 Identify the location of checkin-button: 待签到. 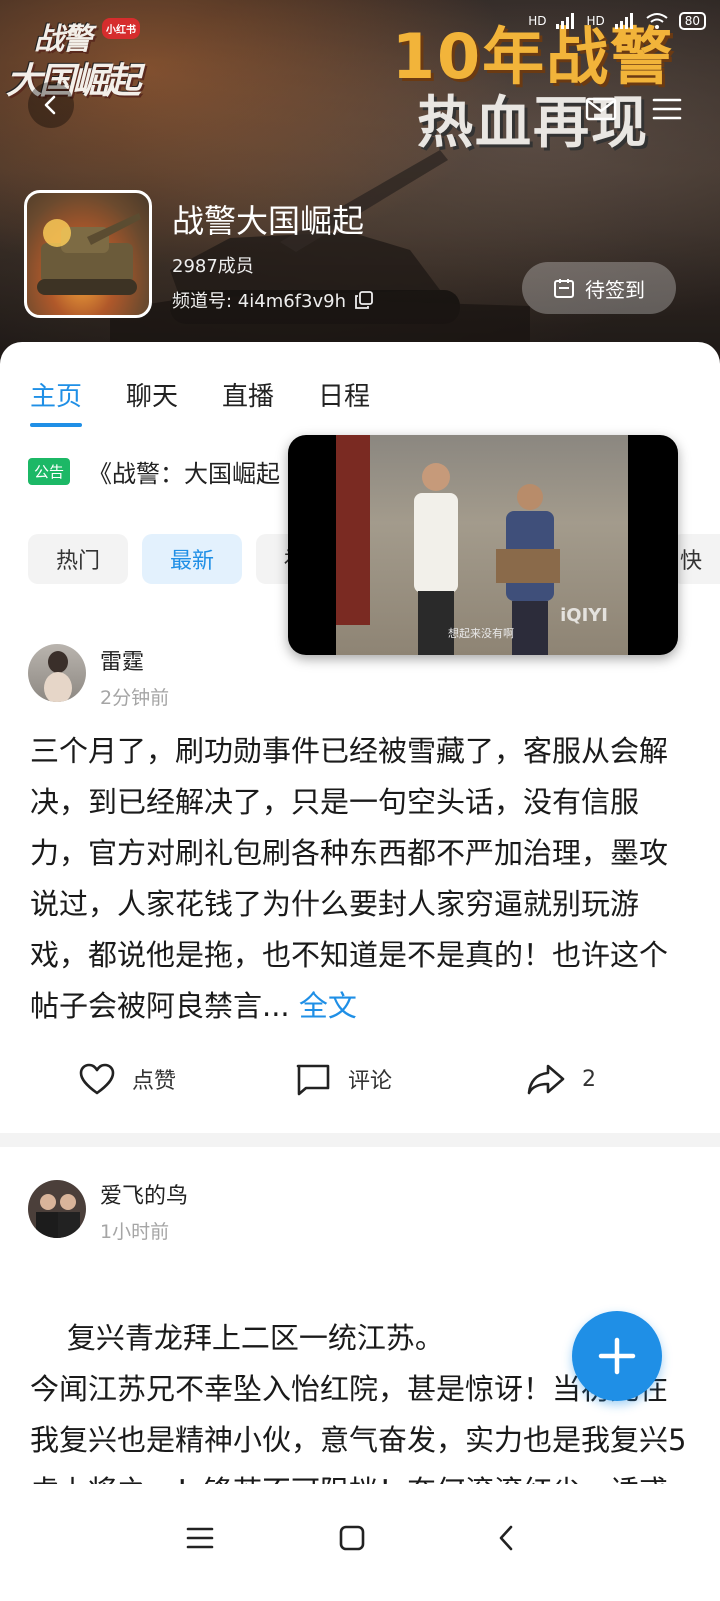
(599, 288).